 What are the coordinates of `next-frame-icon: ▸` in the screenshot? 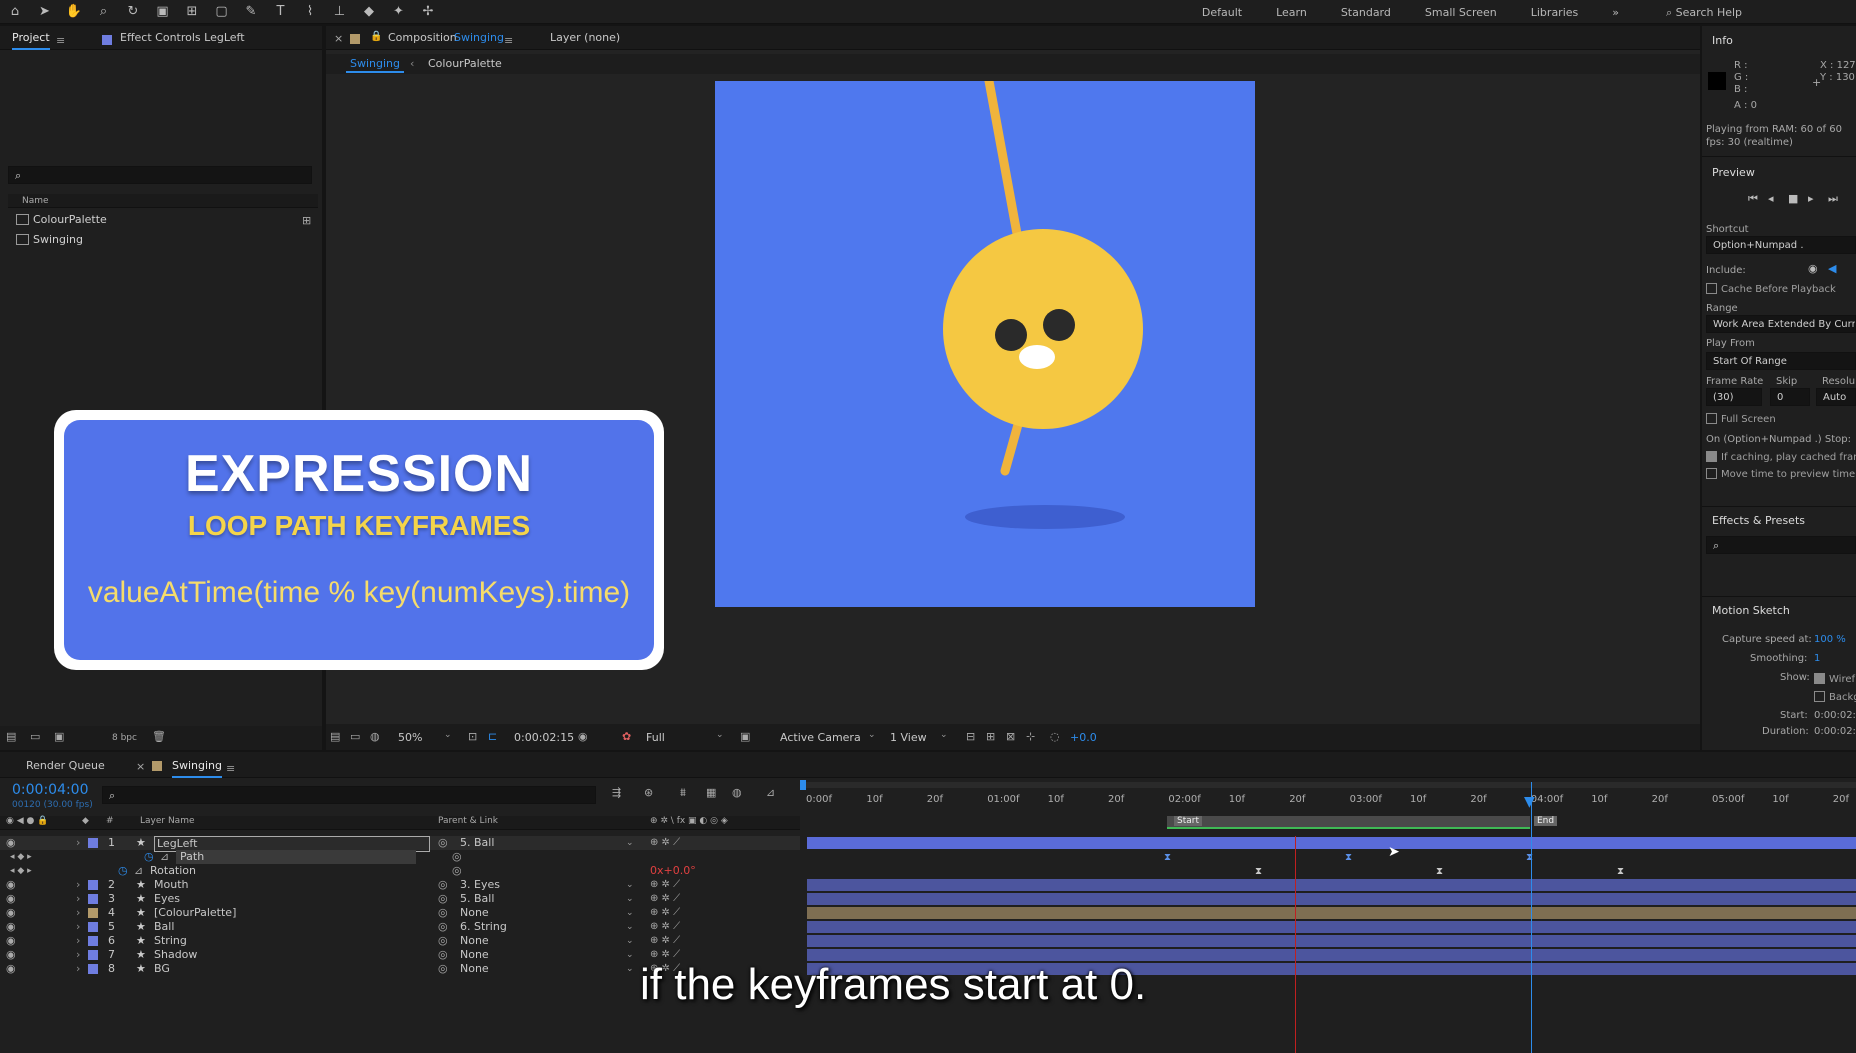 It's located at (1811, 198).